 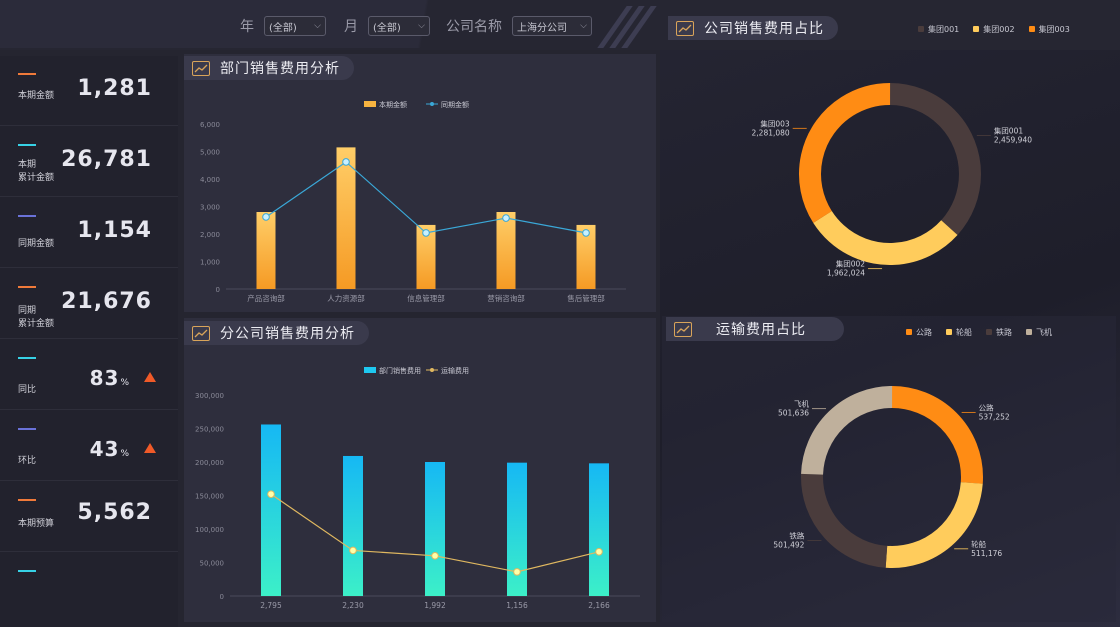 I want to click on y-tick-label: 1,000, so click(x=210, y=263).